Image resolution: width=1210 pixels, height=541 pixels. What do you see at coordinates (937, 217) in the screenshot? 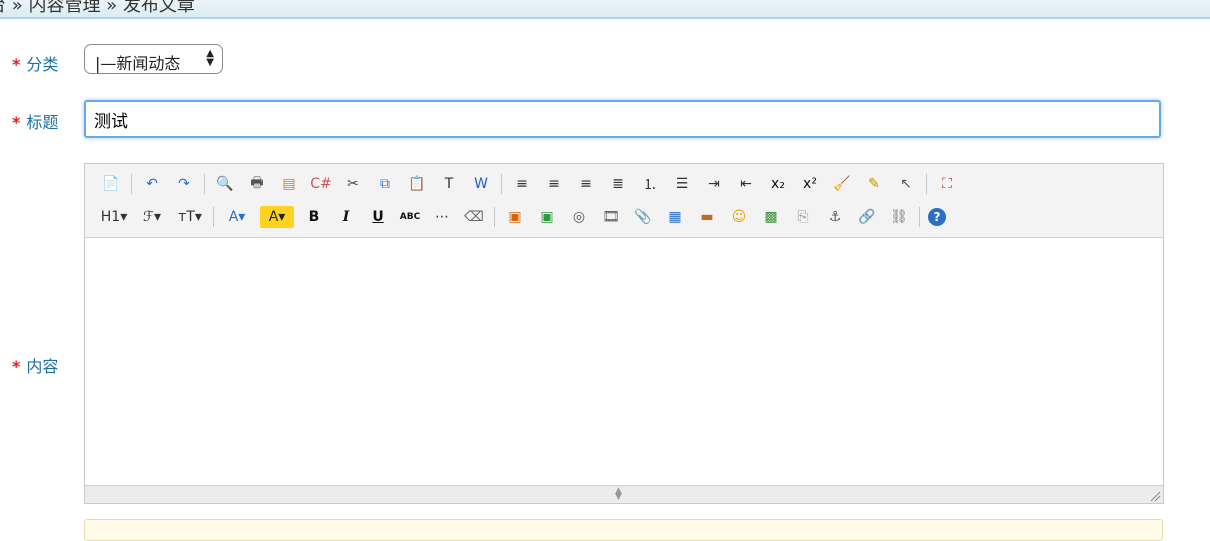
I see `help-icon: ?` at bounding box center [937, 217].